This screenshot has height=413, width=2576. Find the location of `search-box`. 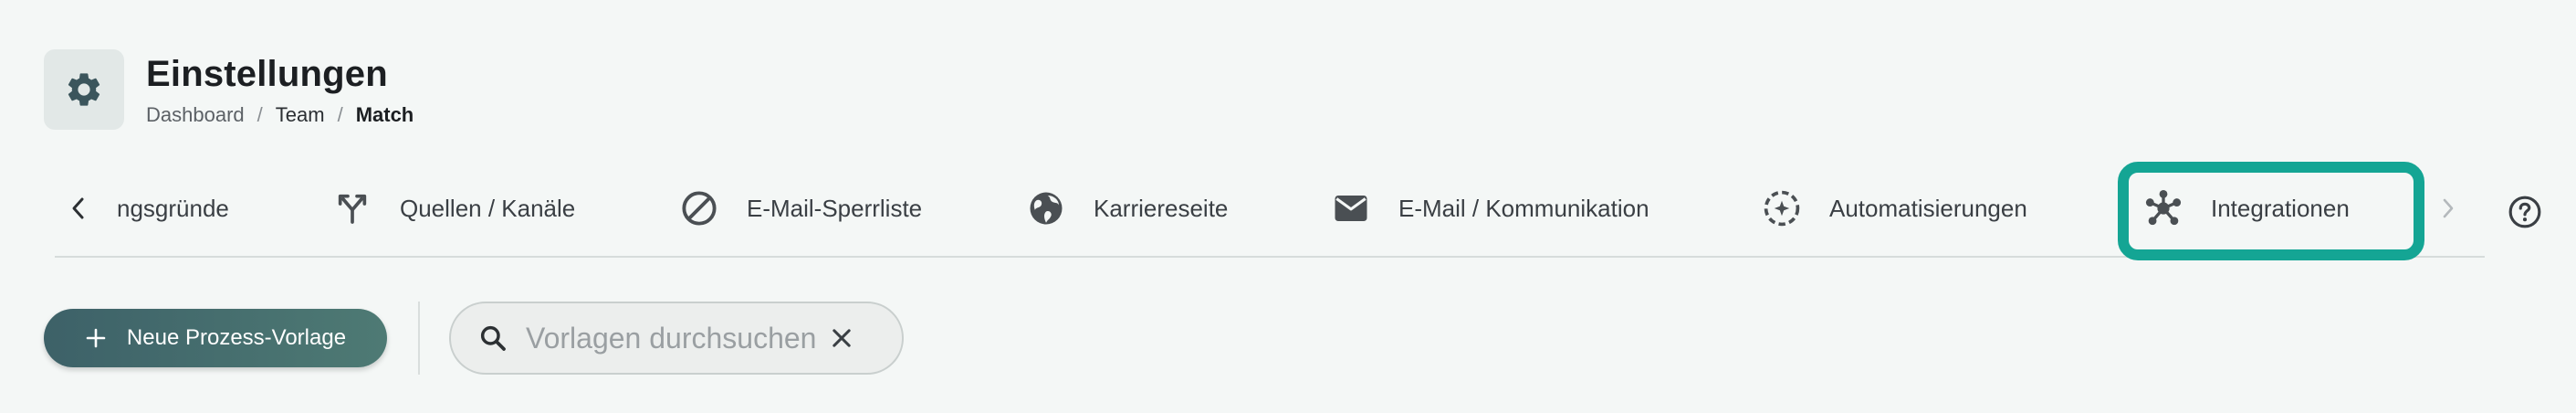

search-box is located at coordinates (676, 339).